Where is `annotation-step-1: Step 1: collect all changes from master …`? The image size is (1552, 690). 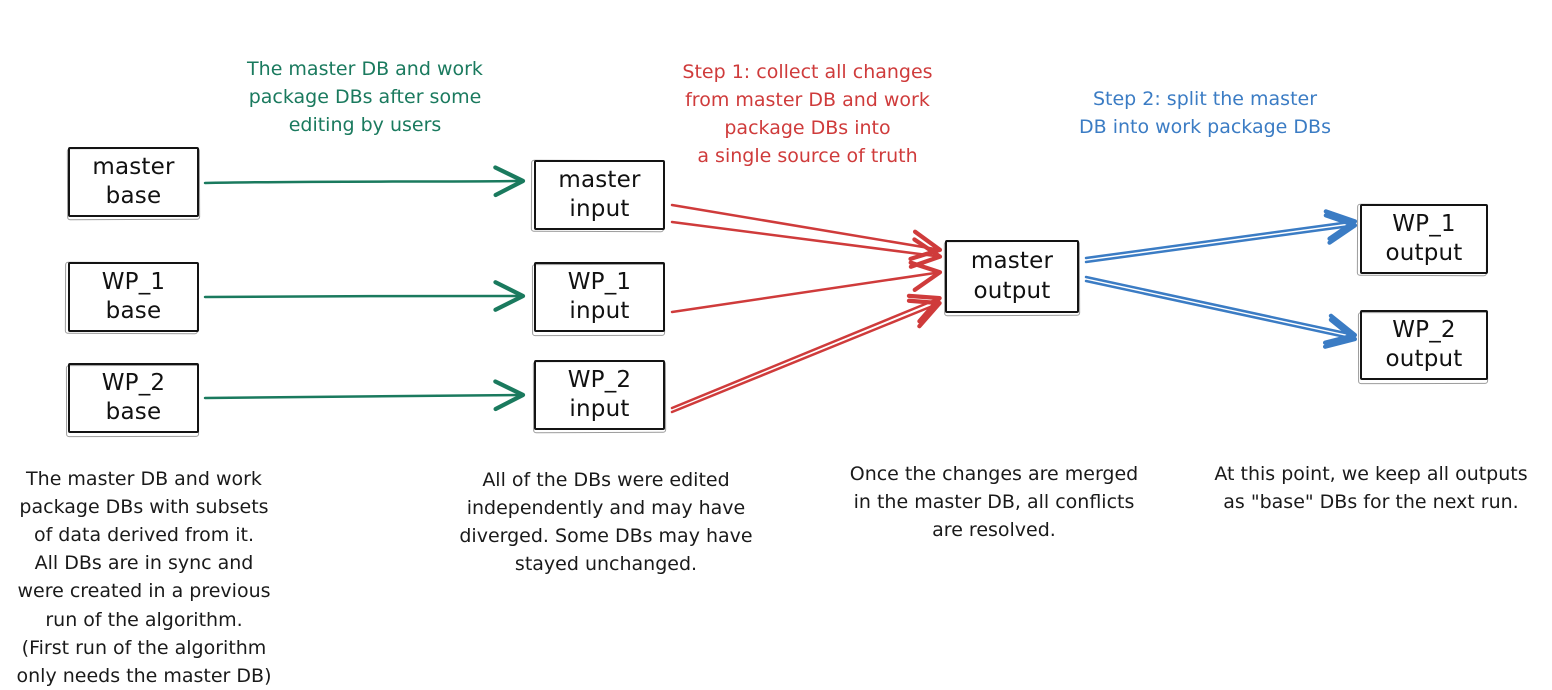
annotation-step-1: Step 1: collect all changes from master … is located at coordinates (807, 114).